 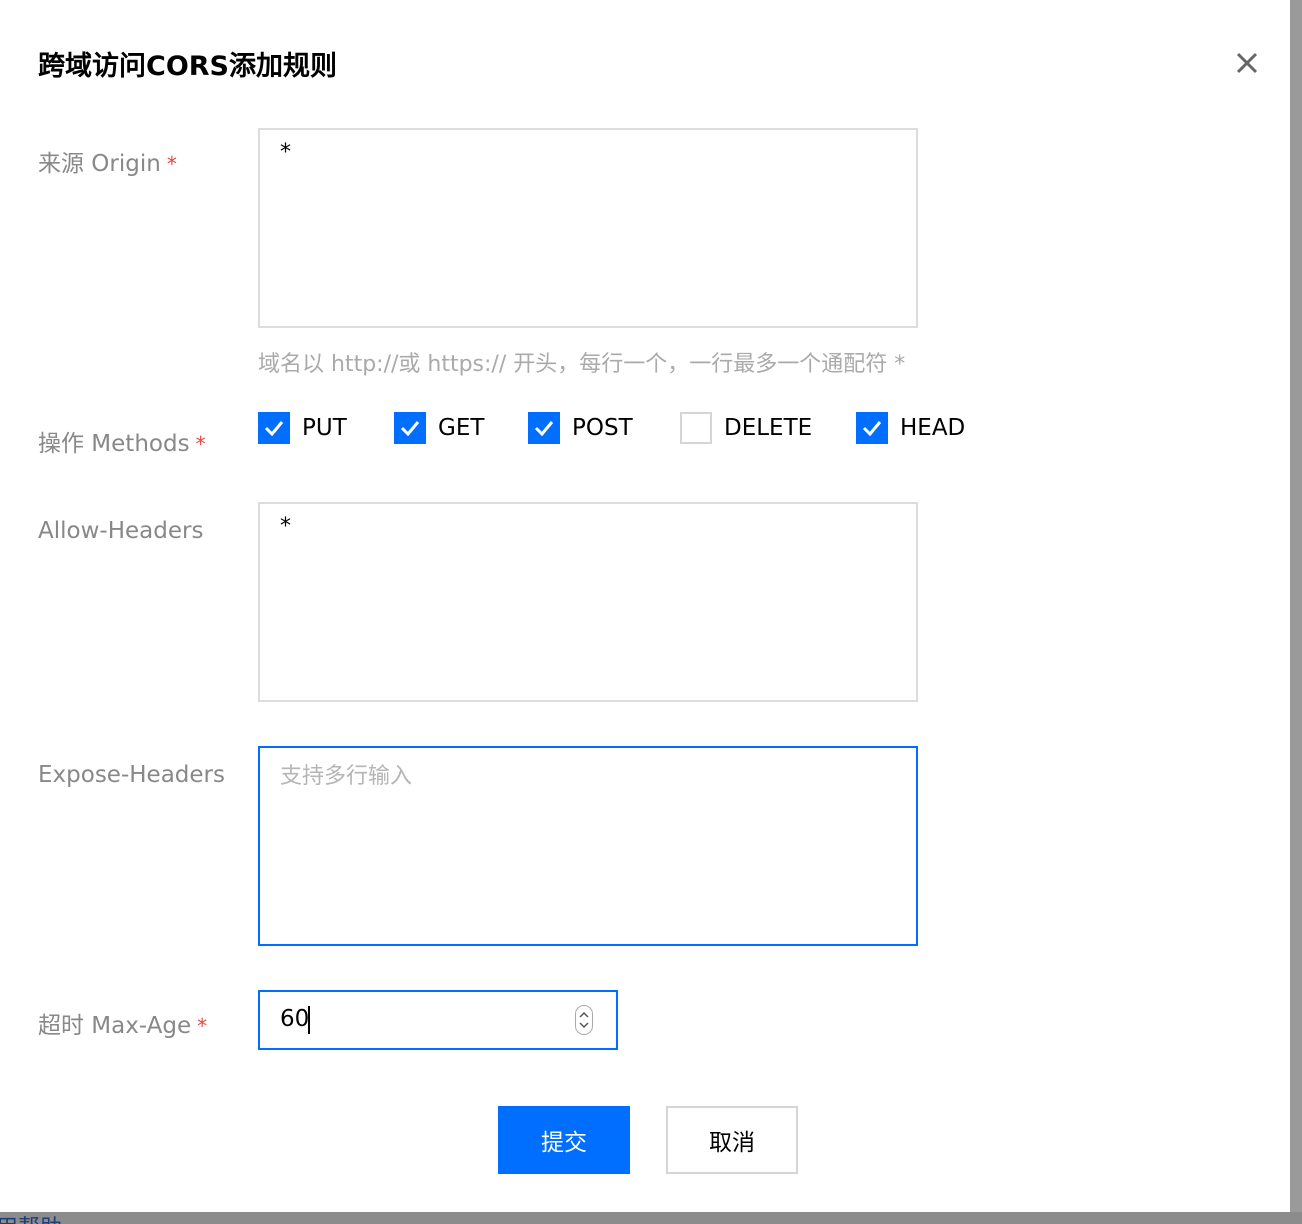 What do you see at coordinates (309, 1020) in the screenshot?
I see `text-caret` at bounding box center [309, 1020].